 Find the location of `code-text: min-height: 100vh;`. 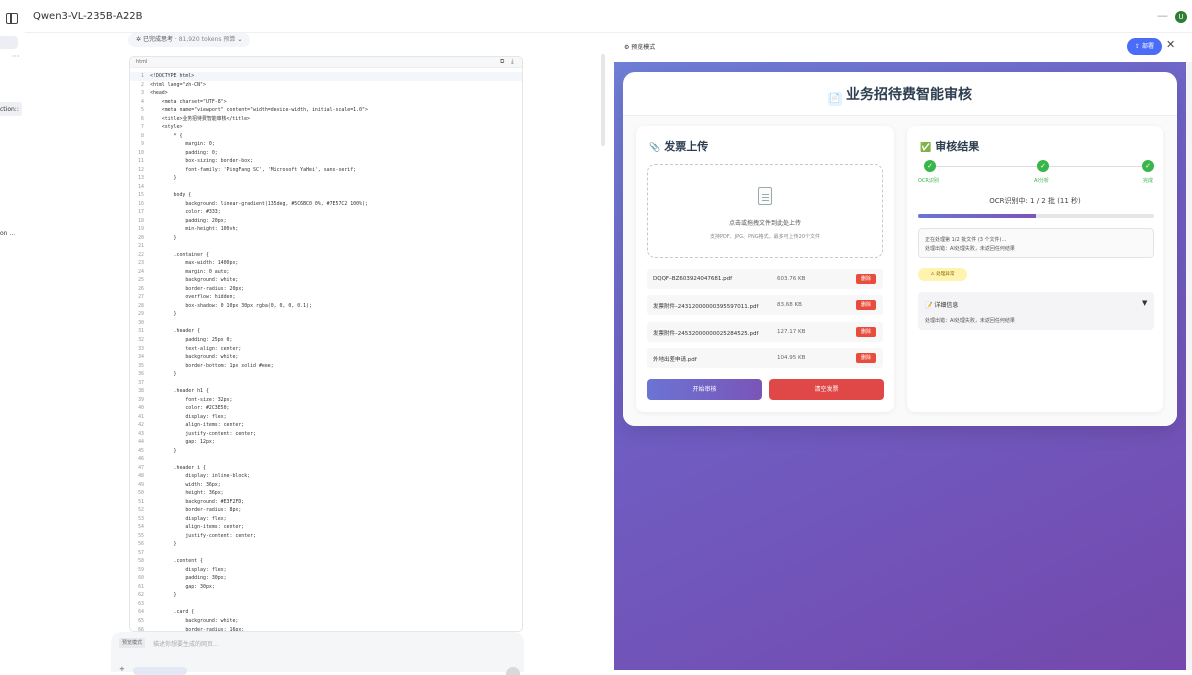

code-text: min-height: 100vh; is located at coordinates (194, 229).